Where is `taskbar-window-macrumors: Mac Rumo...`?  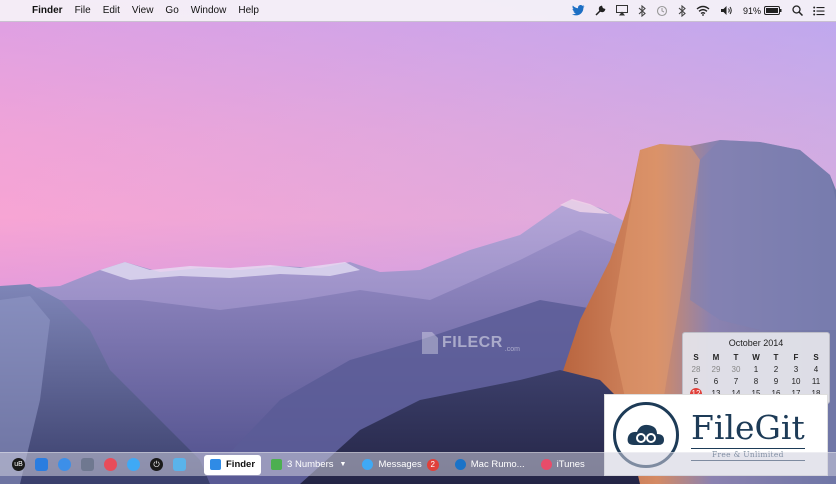
taskbar-window-macrumors: Mac Rumo... is located at coordinates (490, 465).